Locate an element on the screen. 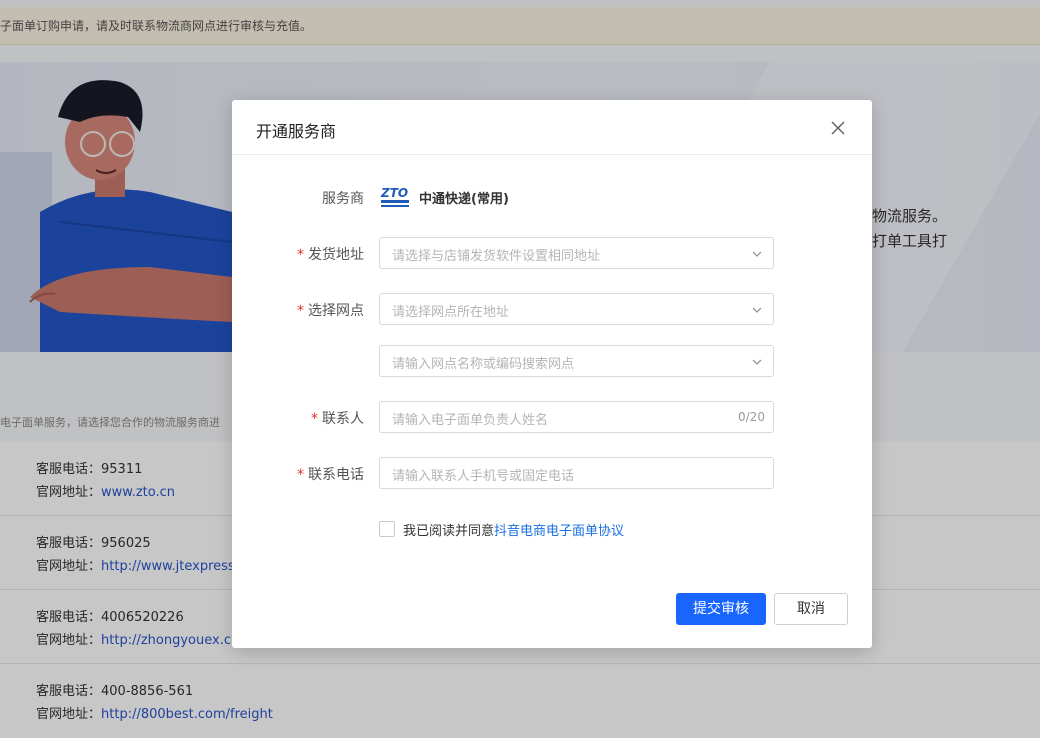 The image size is (1040, 738). outlet-row: * 选择网点 请选择网点所在地址 is located at coordinates (552, 309).